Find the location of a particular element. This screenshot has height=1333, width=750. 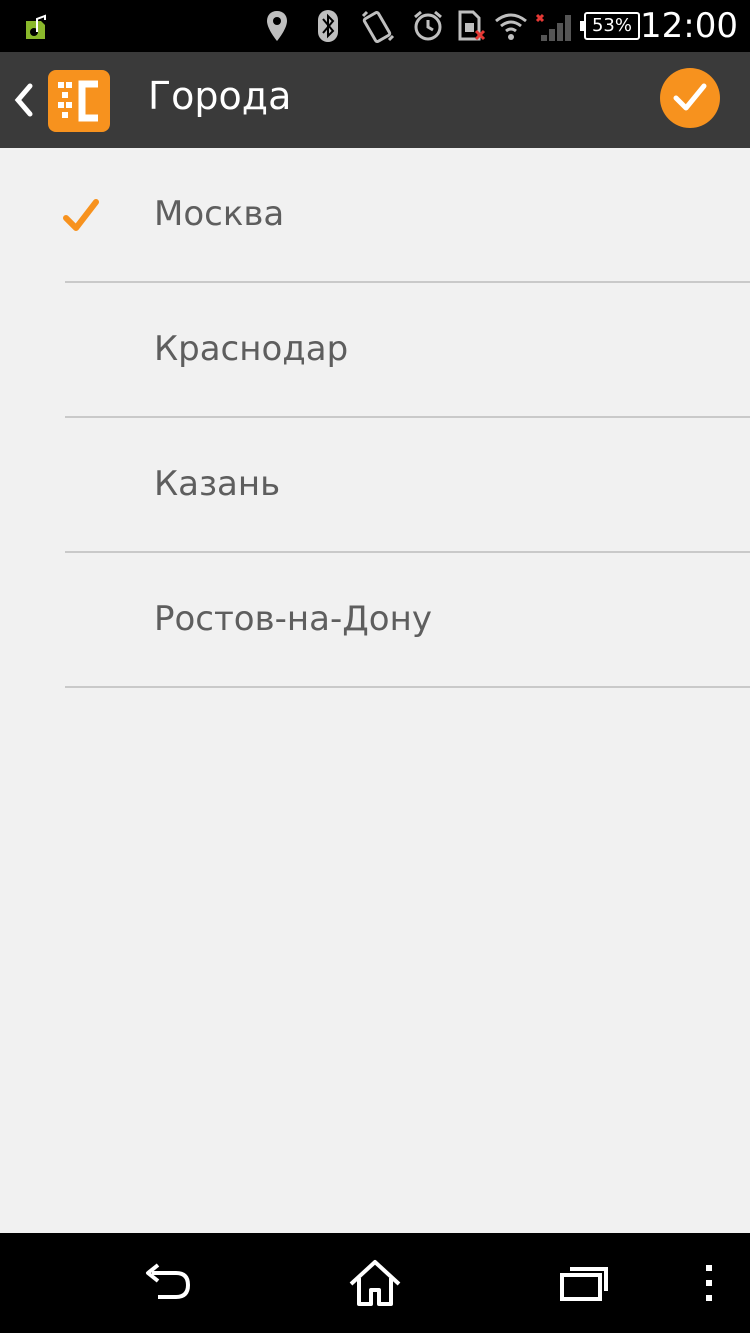

checkmark-icon is located at coordinates (690, 97).